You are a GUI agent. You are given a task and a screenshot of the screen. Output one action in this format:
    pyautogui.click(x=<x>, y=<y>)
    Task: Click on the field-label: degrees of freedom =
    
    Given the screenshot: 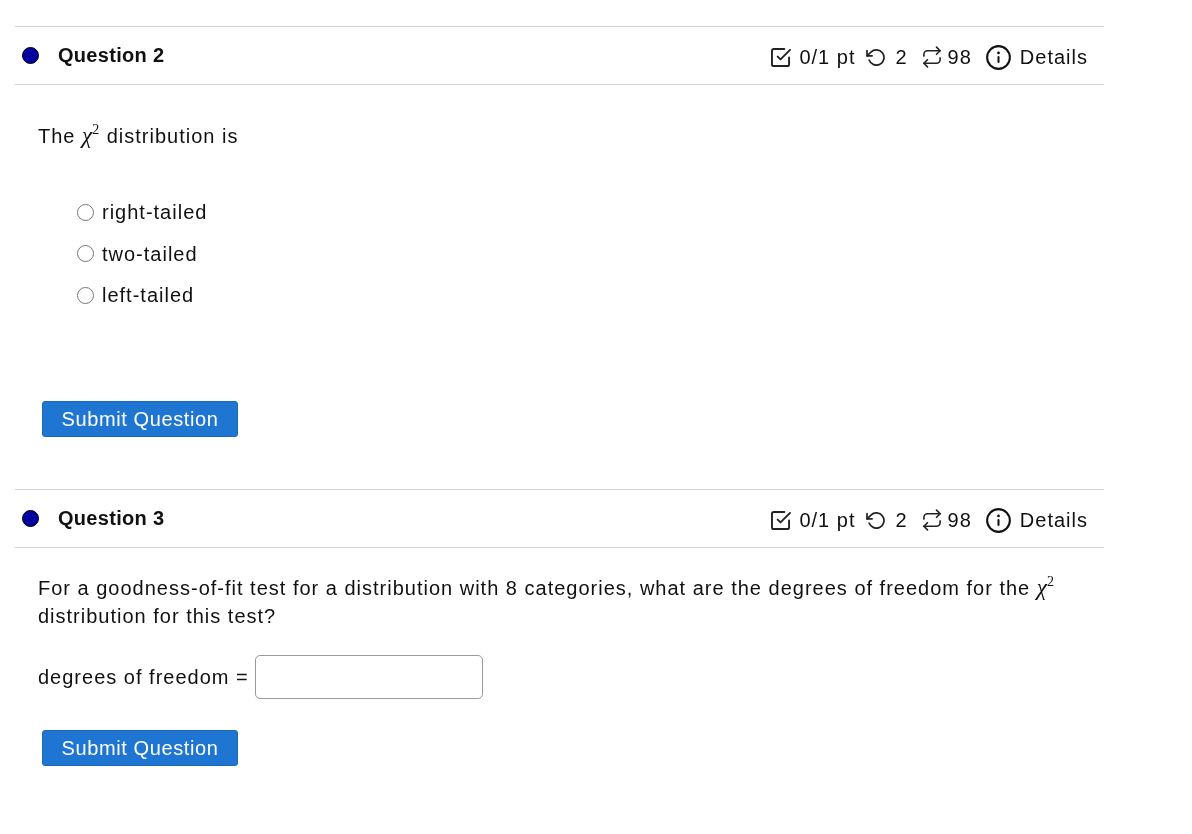 What is the action you would take?
    pyautogui.click(x=143, y=677)
    